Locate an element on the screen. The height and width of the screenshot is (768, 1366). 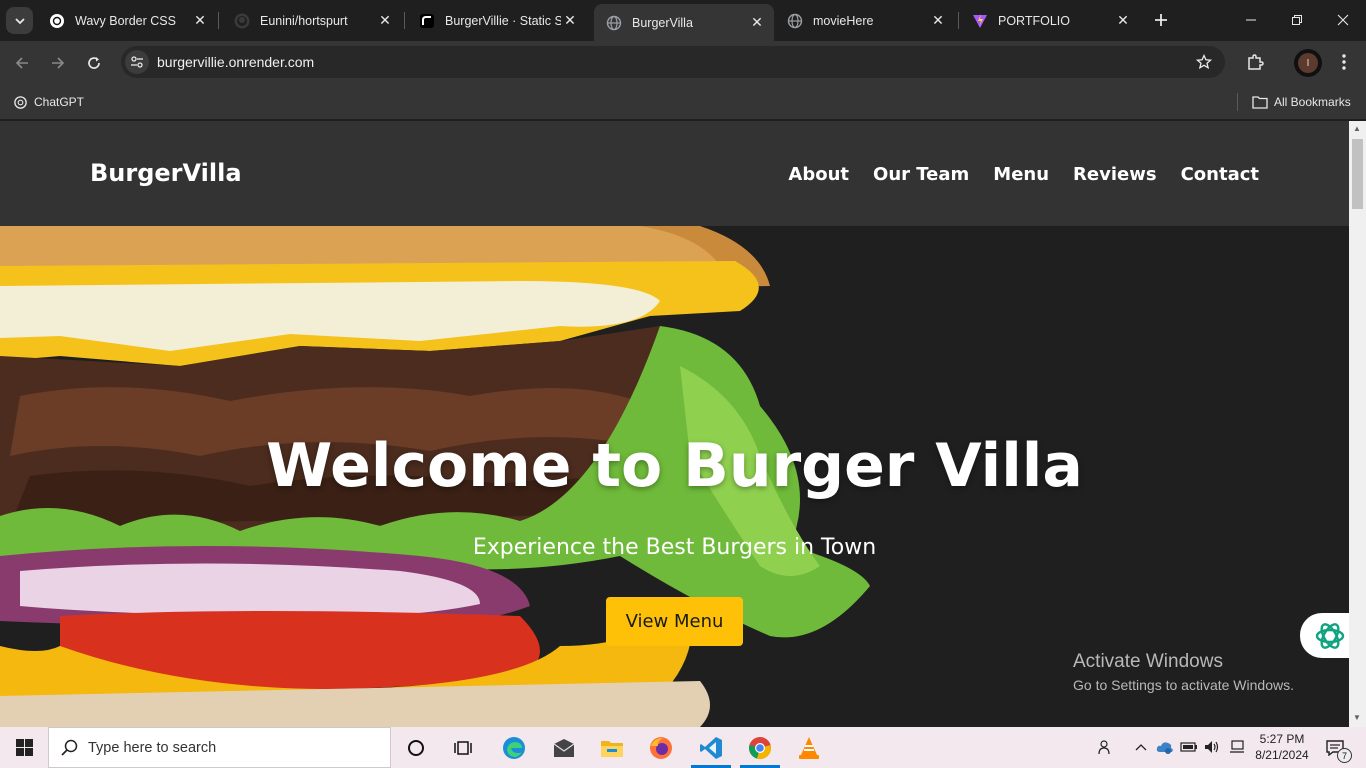
back-button is located at coordinates (22, 63).